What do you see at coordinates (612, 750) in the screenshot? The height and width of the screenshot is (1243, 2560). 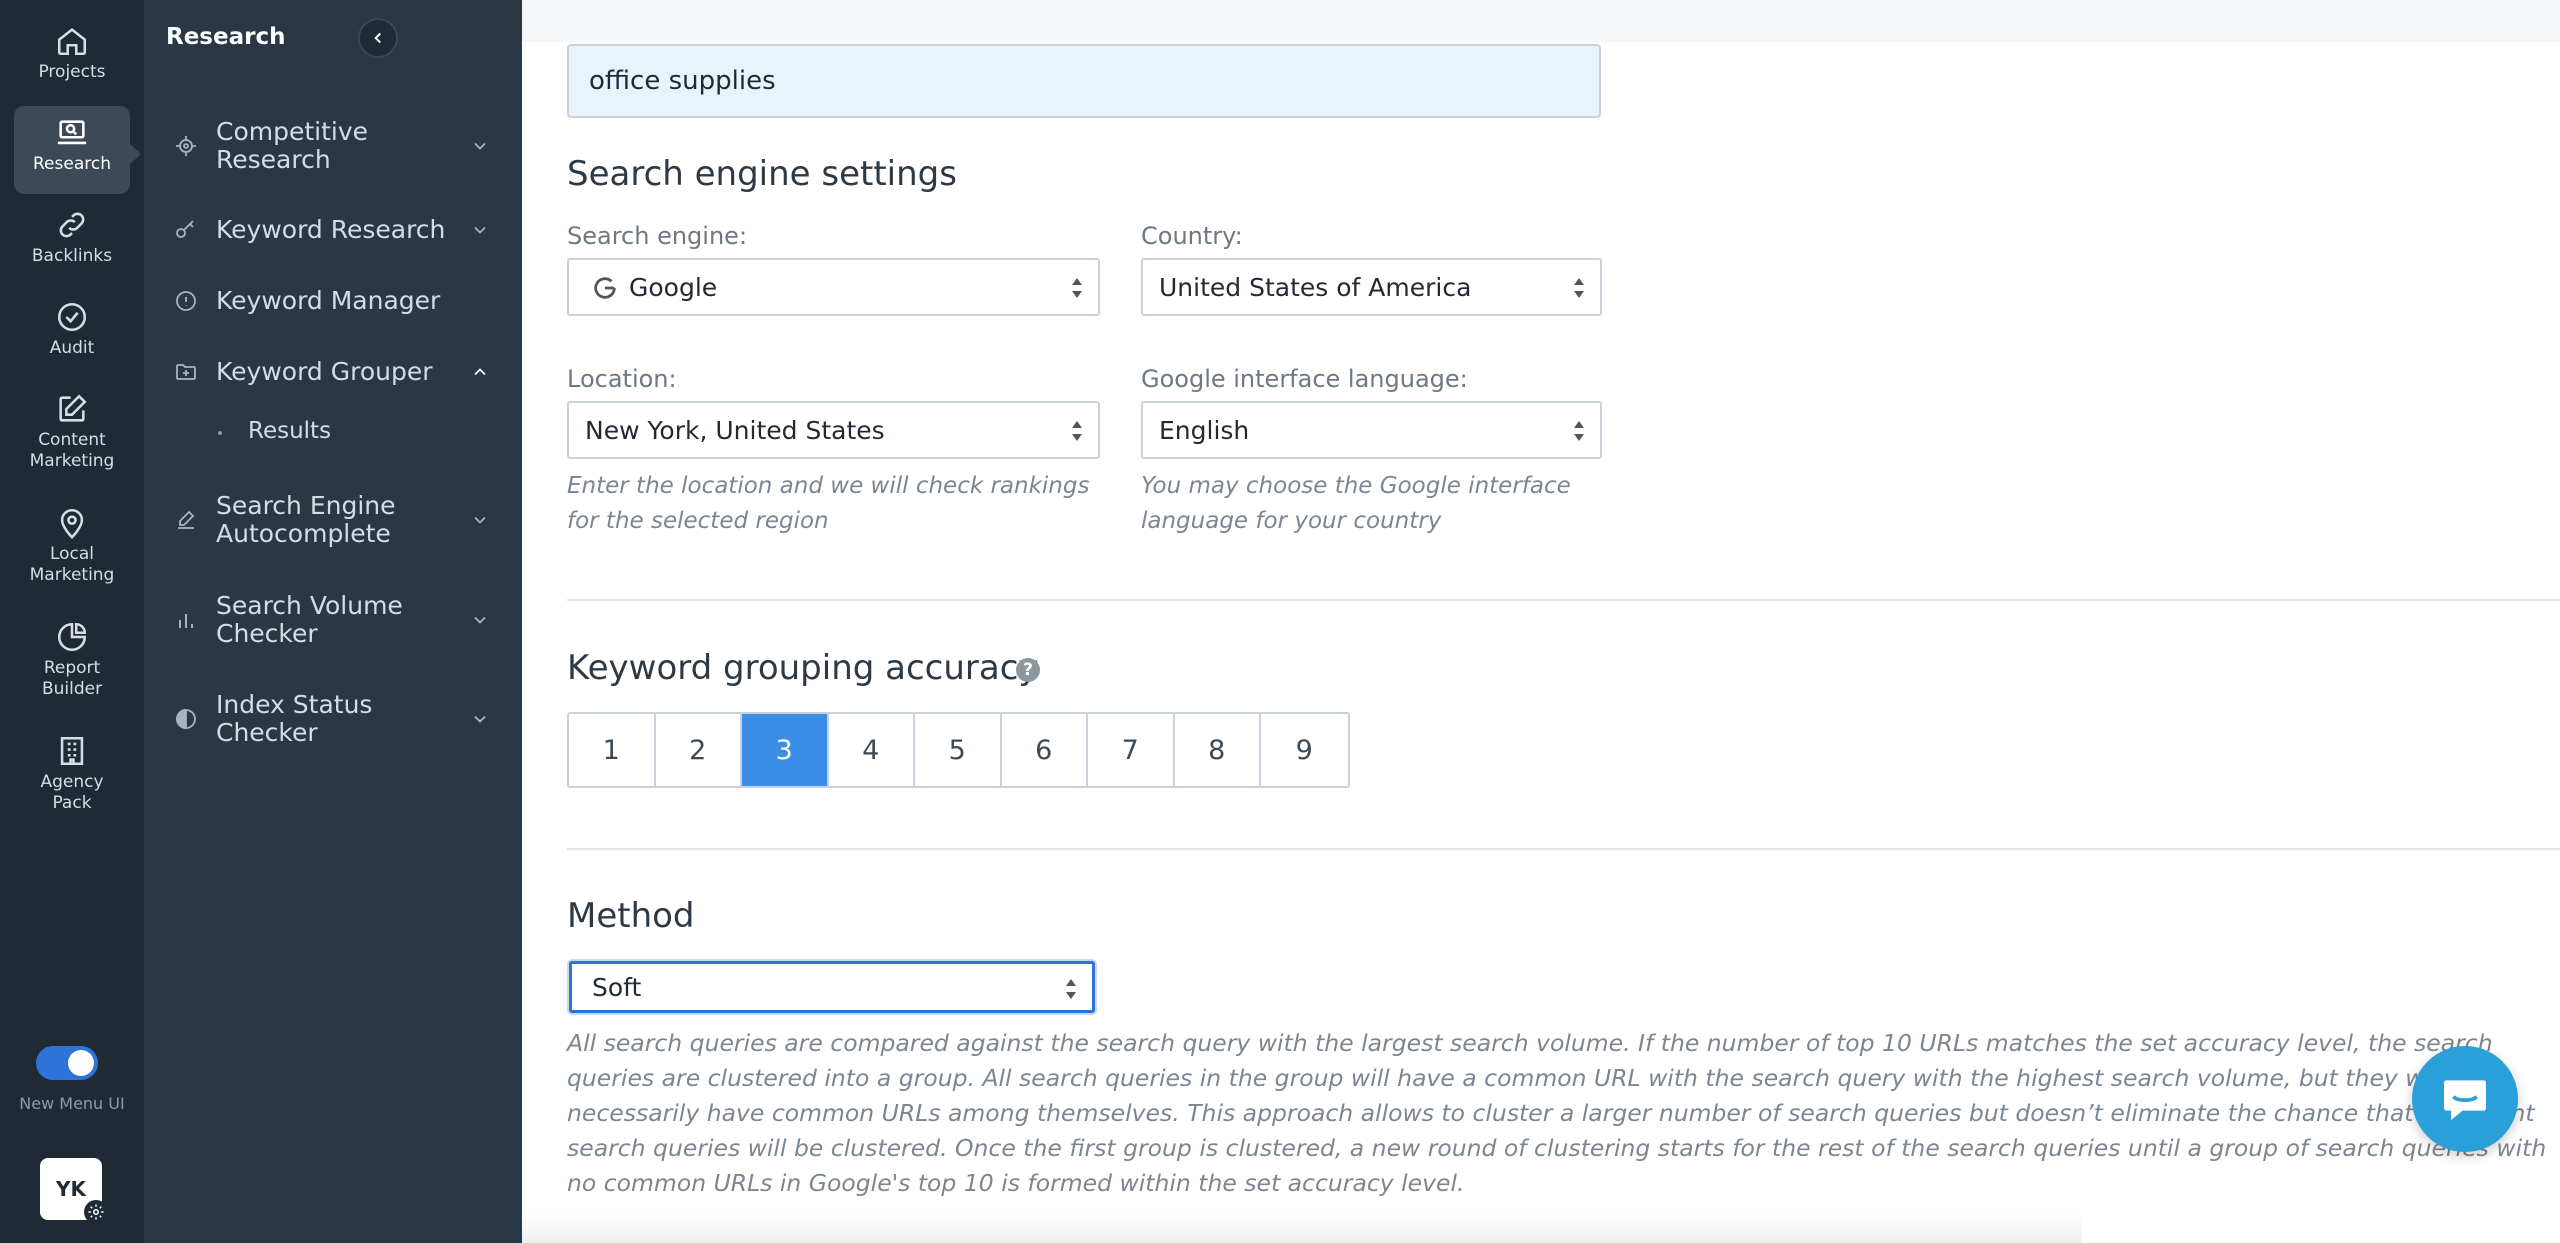 I see `accuracy-option-1: 1` at bounding box center [612, 750].